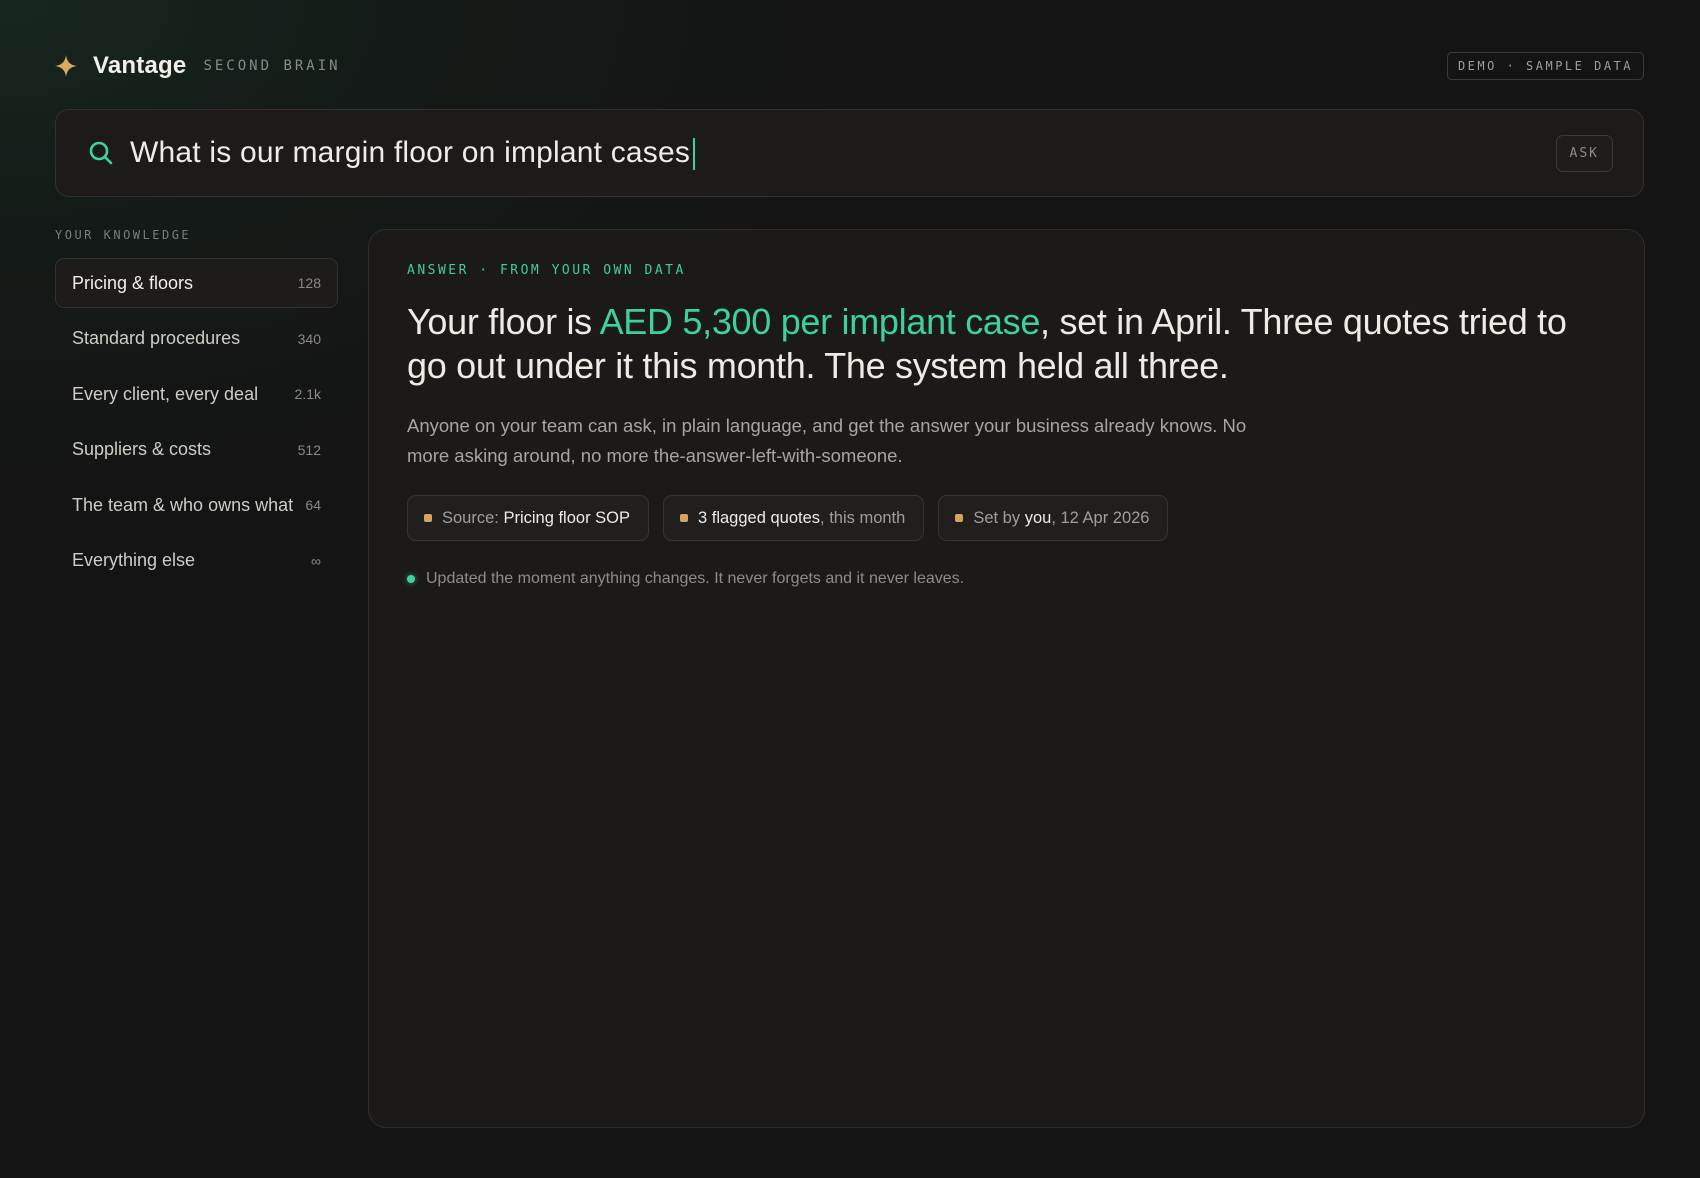  I want to click on sidebar-item-suppliers-costs: Suppliers & costs 512, so click(196, 450).